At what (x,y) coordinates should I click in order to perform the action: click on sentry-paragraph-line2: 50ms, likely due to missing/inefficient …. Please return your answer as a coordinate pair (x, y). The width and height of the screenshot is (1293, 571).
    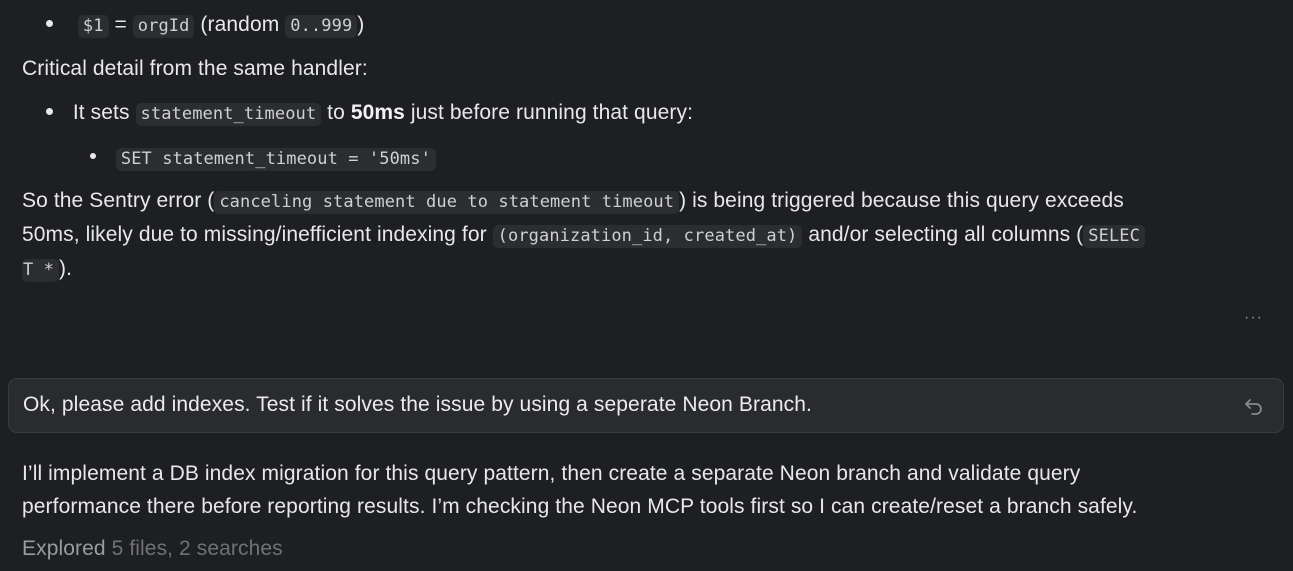
    Looking at the image, I should click on (583, 235).